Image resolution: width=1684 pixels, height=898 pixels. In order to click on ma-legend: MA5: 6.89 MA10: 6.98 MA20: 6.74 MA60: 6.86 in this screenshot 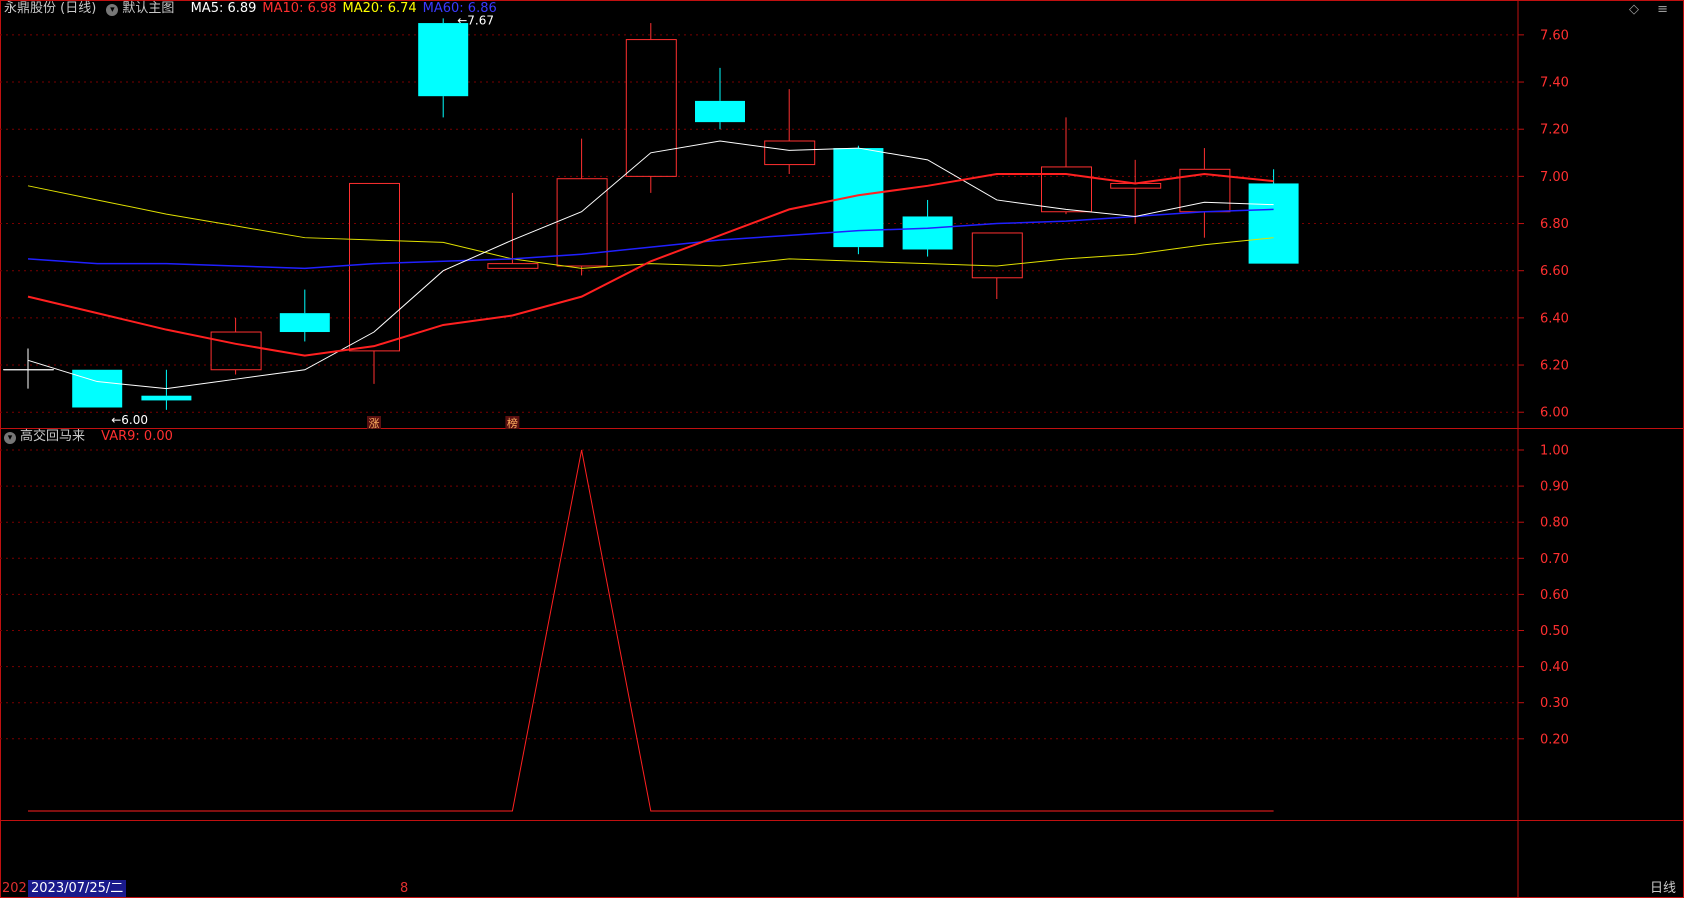, I will do `click(347, 8)`.